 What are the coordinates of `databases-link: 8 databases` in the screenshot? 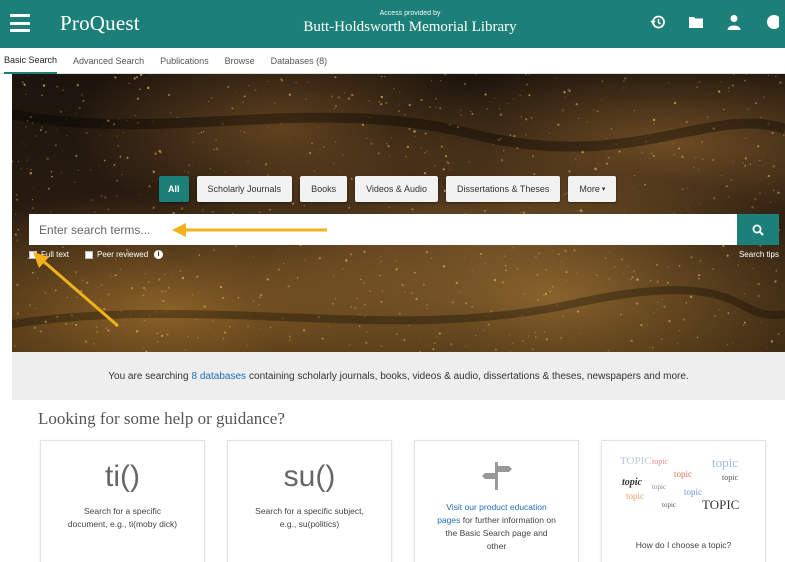 It's located at (219, 376).